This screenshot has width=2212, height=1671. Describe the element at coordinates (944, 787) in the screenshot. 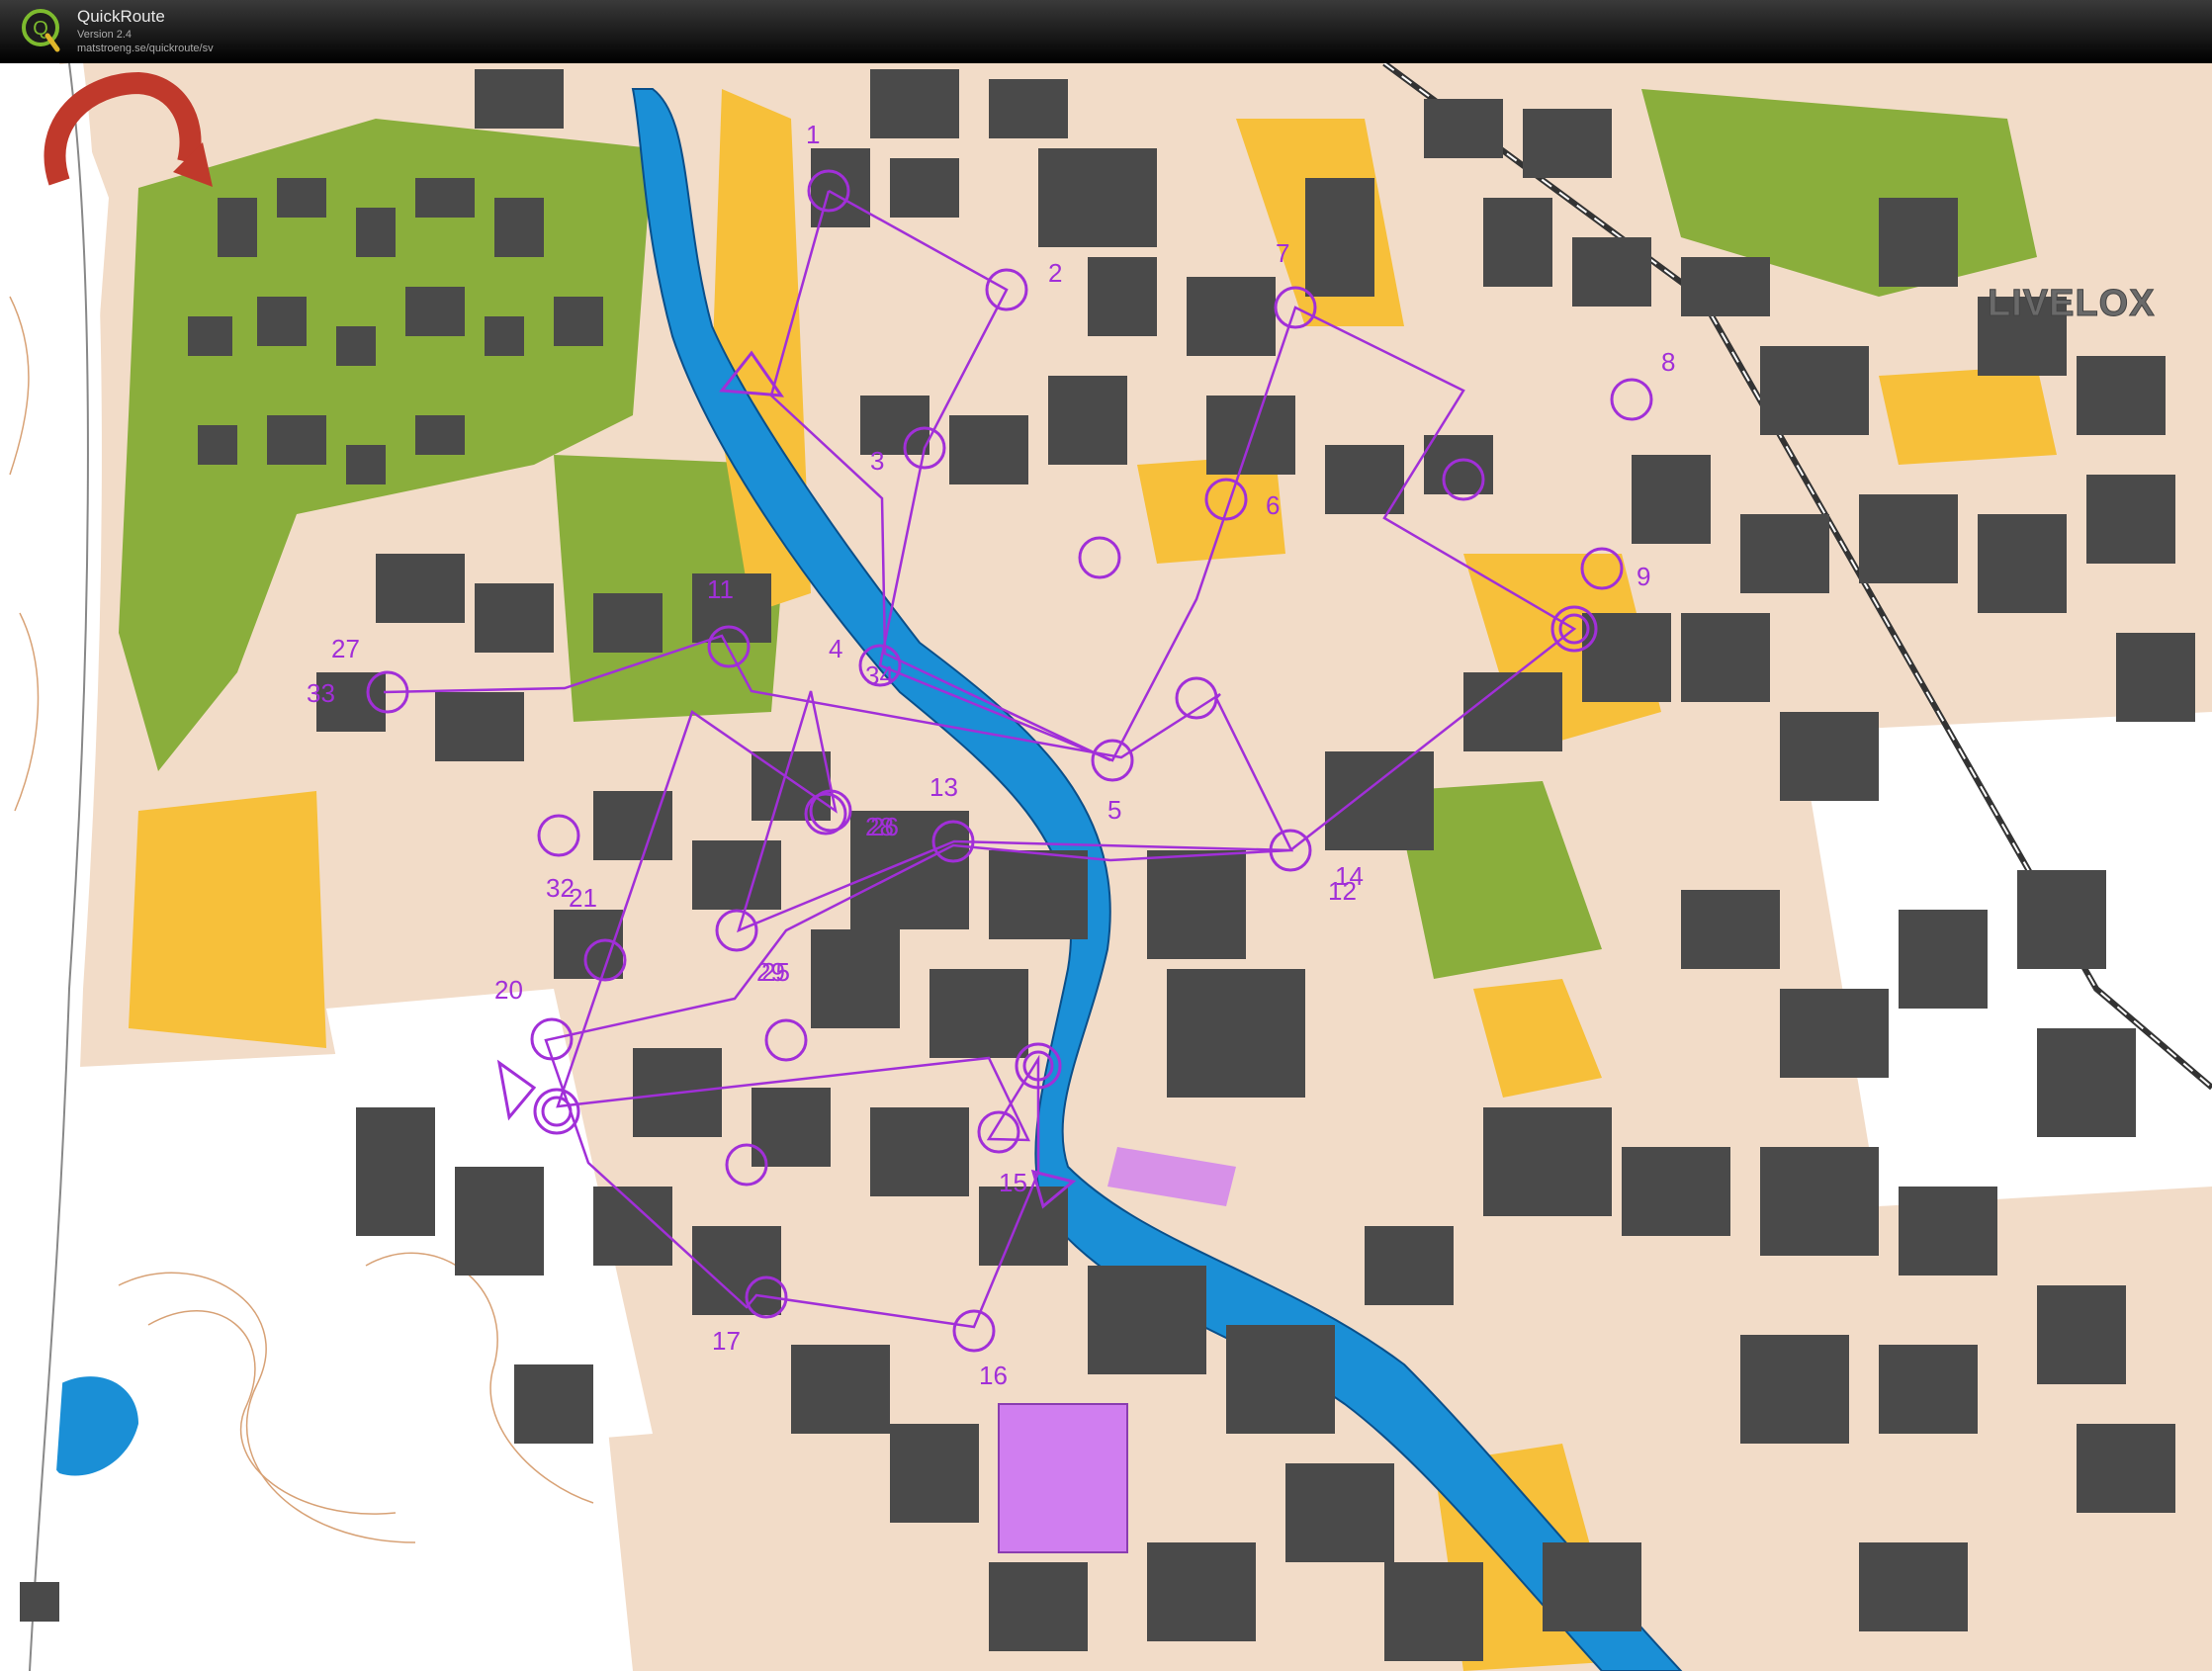

I see `control-label: 13` at that location.